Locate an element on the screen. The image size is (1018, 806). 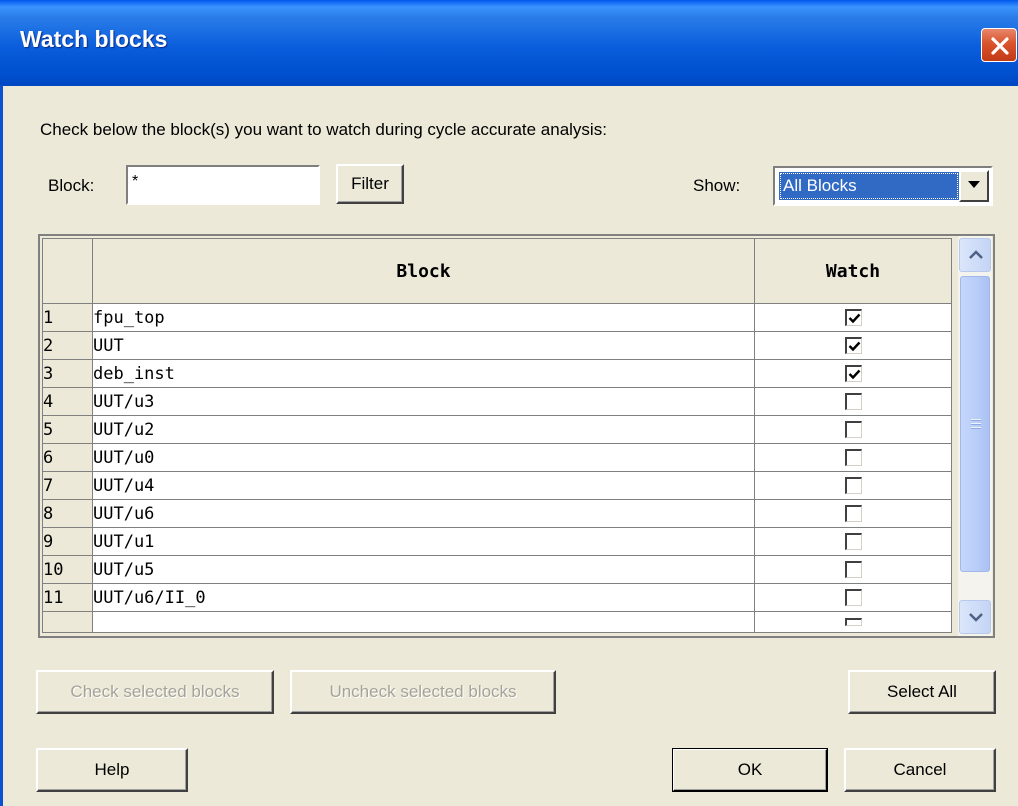
block-name-cell: UUT/u1 is located at coordinates (423, 541).